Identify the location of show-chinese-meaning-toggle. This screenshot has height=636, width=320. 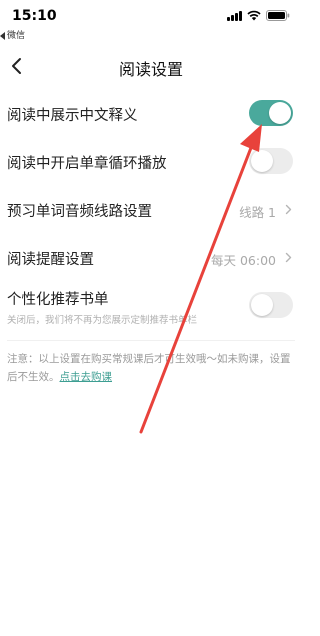
(271, 113).